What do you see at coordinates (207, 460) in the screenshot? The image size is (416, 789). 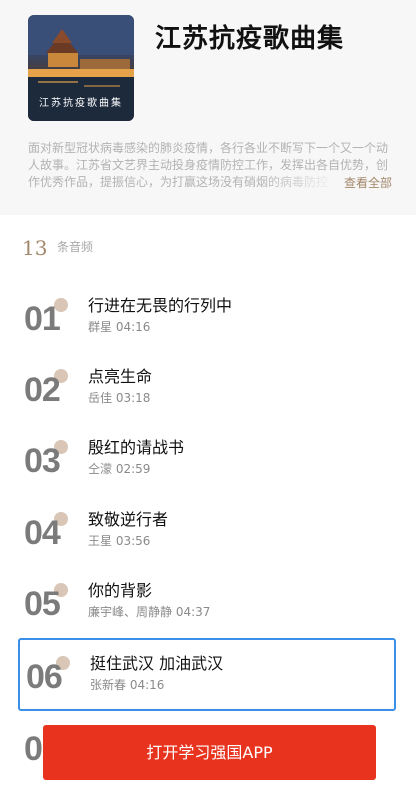 I see `track-item: 03 殷红的请战书 仝濛 02:59` at bounding box center [207, 460].